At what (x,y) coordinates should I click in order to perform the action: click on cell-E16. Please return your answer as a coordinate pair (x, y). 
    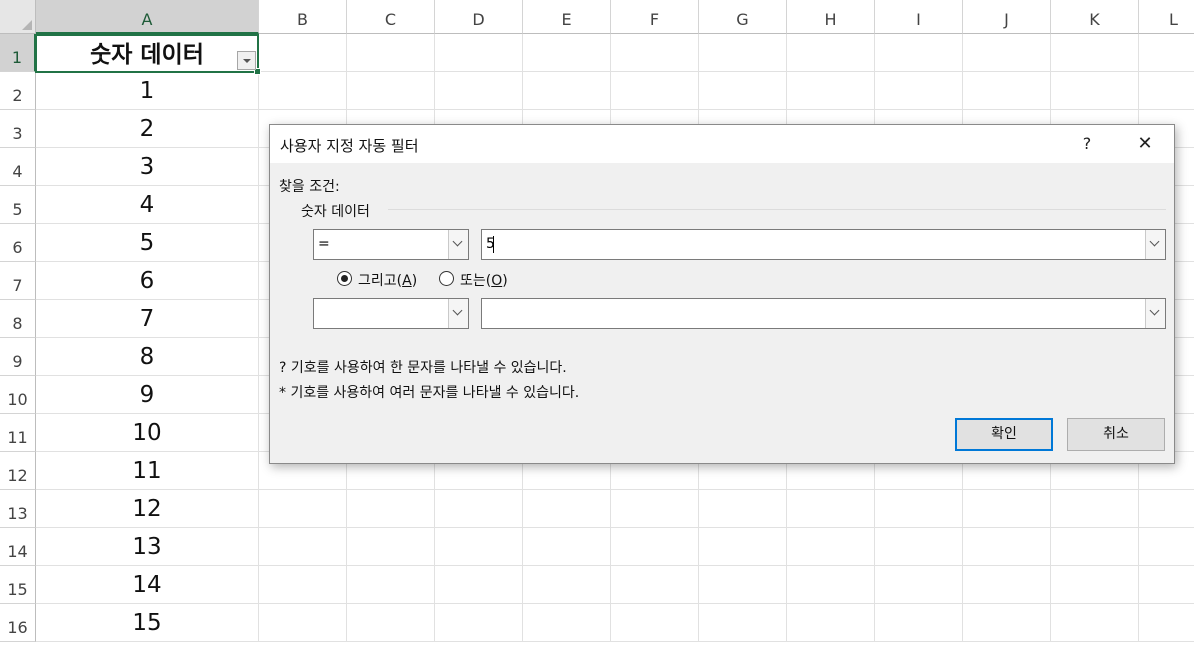
    Looking at the image, I should click on (567, 623).